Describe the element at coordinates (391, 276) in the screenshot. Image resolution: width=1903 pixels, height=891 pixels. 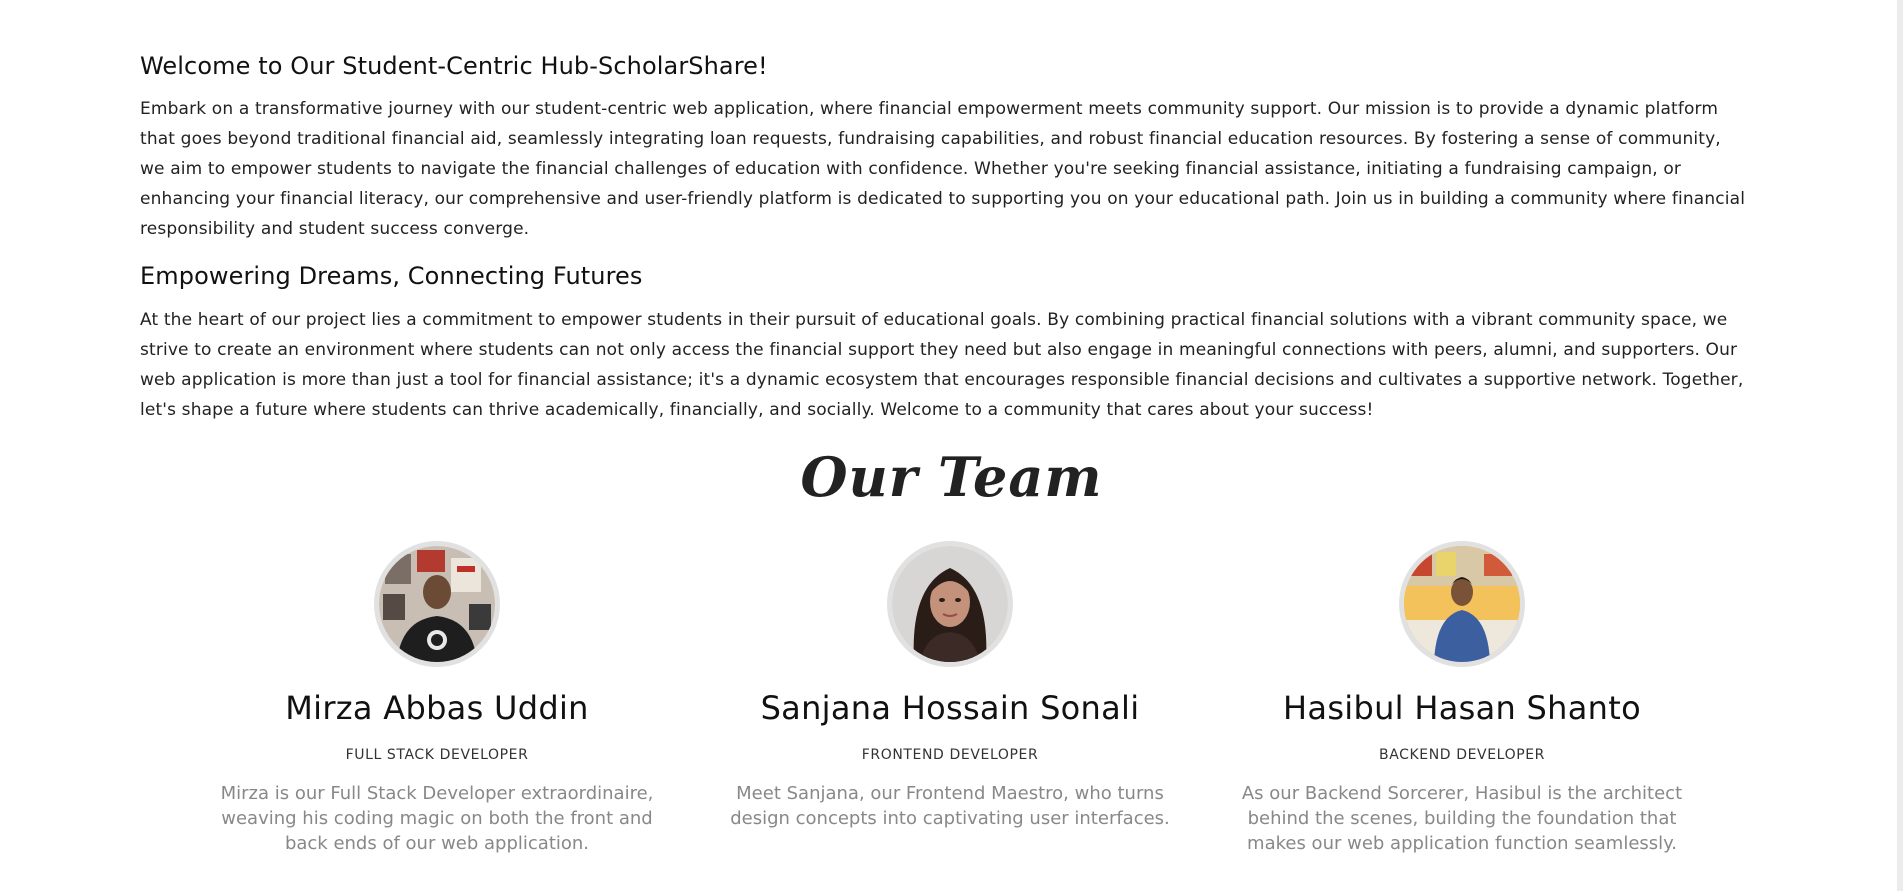
I see `mission-title: Empowering Dreams, Connecting Futures` at that location.